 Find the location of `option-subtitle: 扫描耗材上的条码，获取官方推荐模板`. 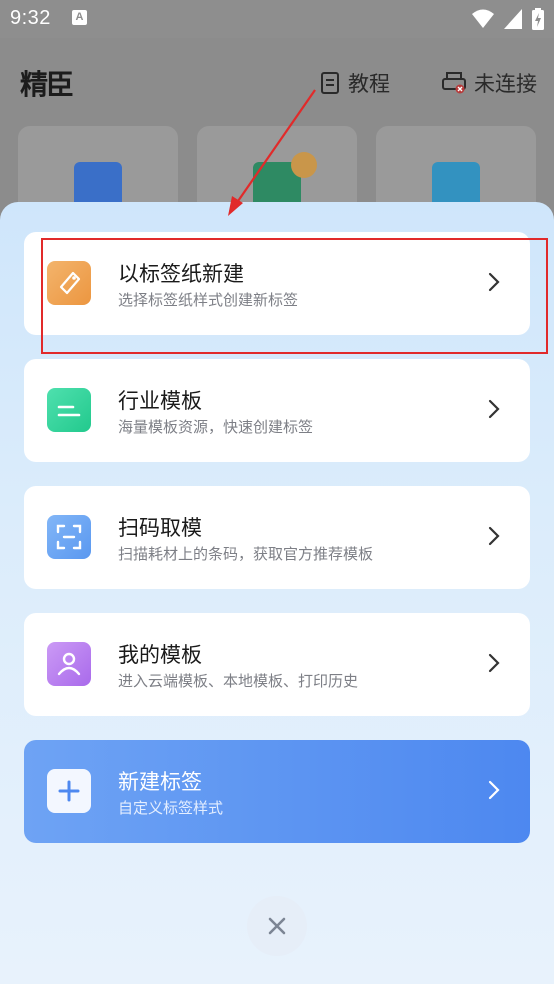

option-subtitle: 扫描耗材上的条码，获取官方推荐模板 is located at coordinates (246, 554).